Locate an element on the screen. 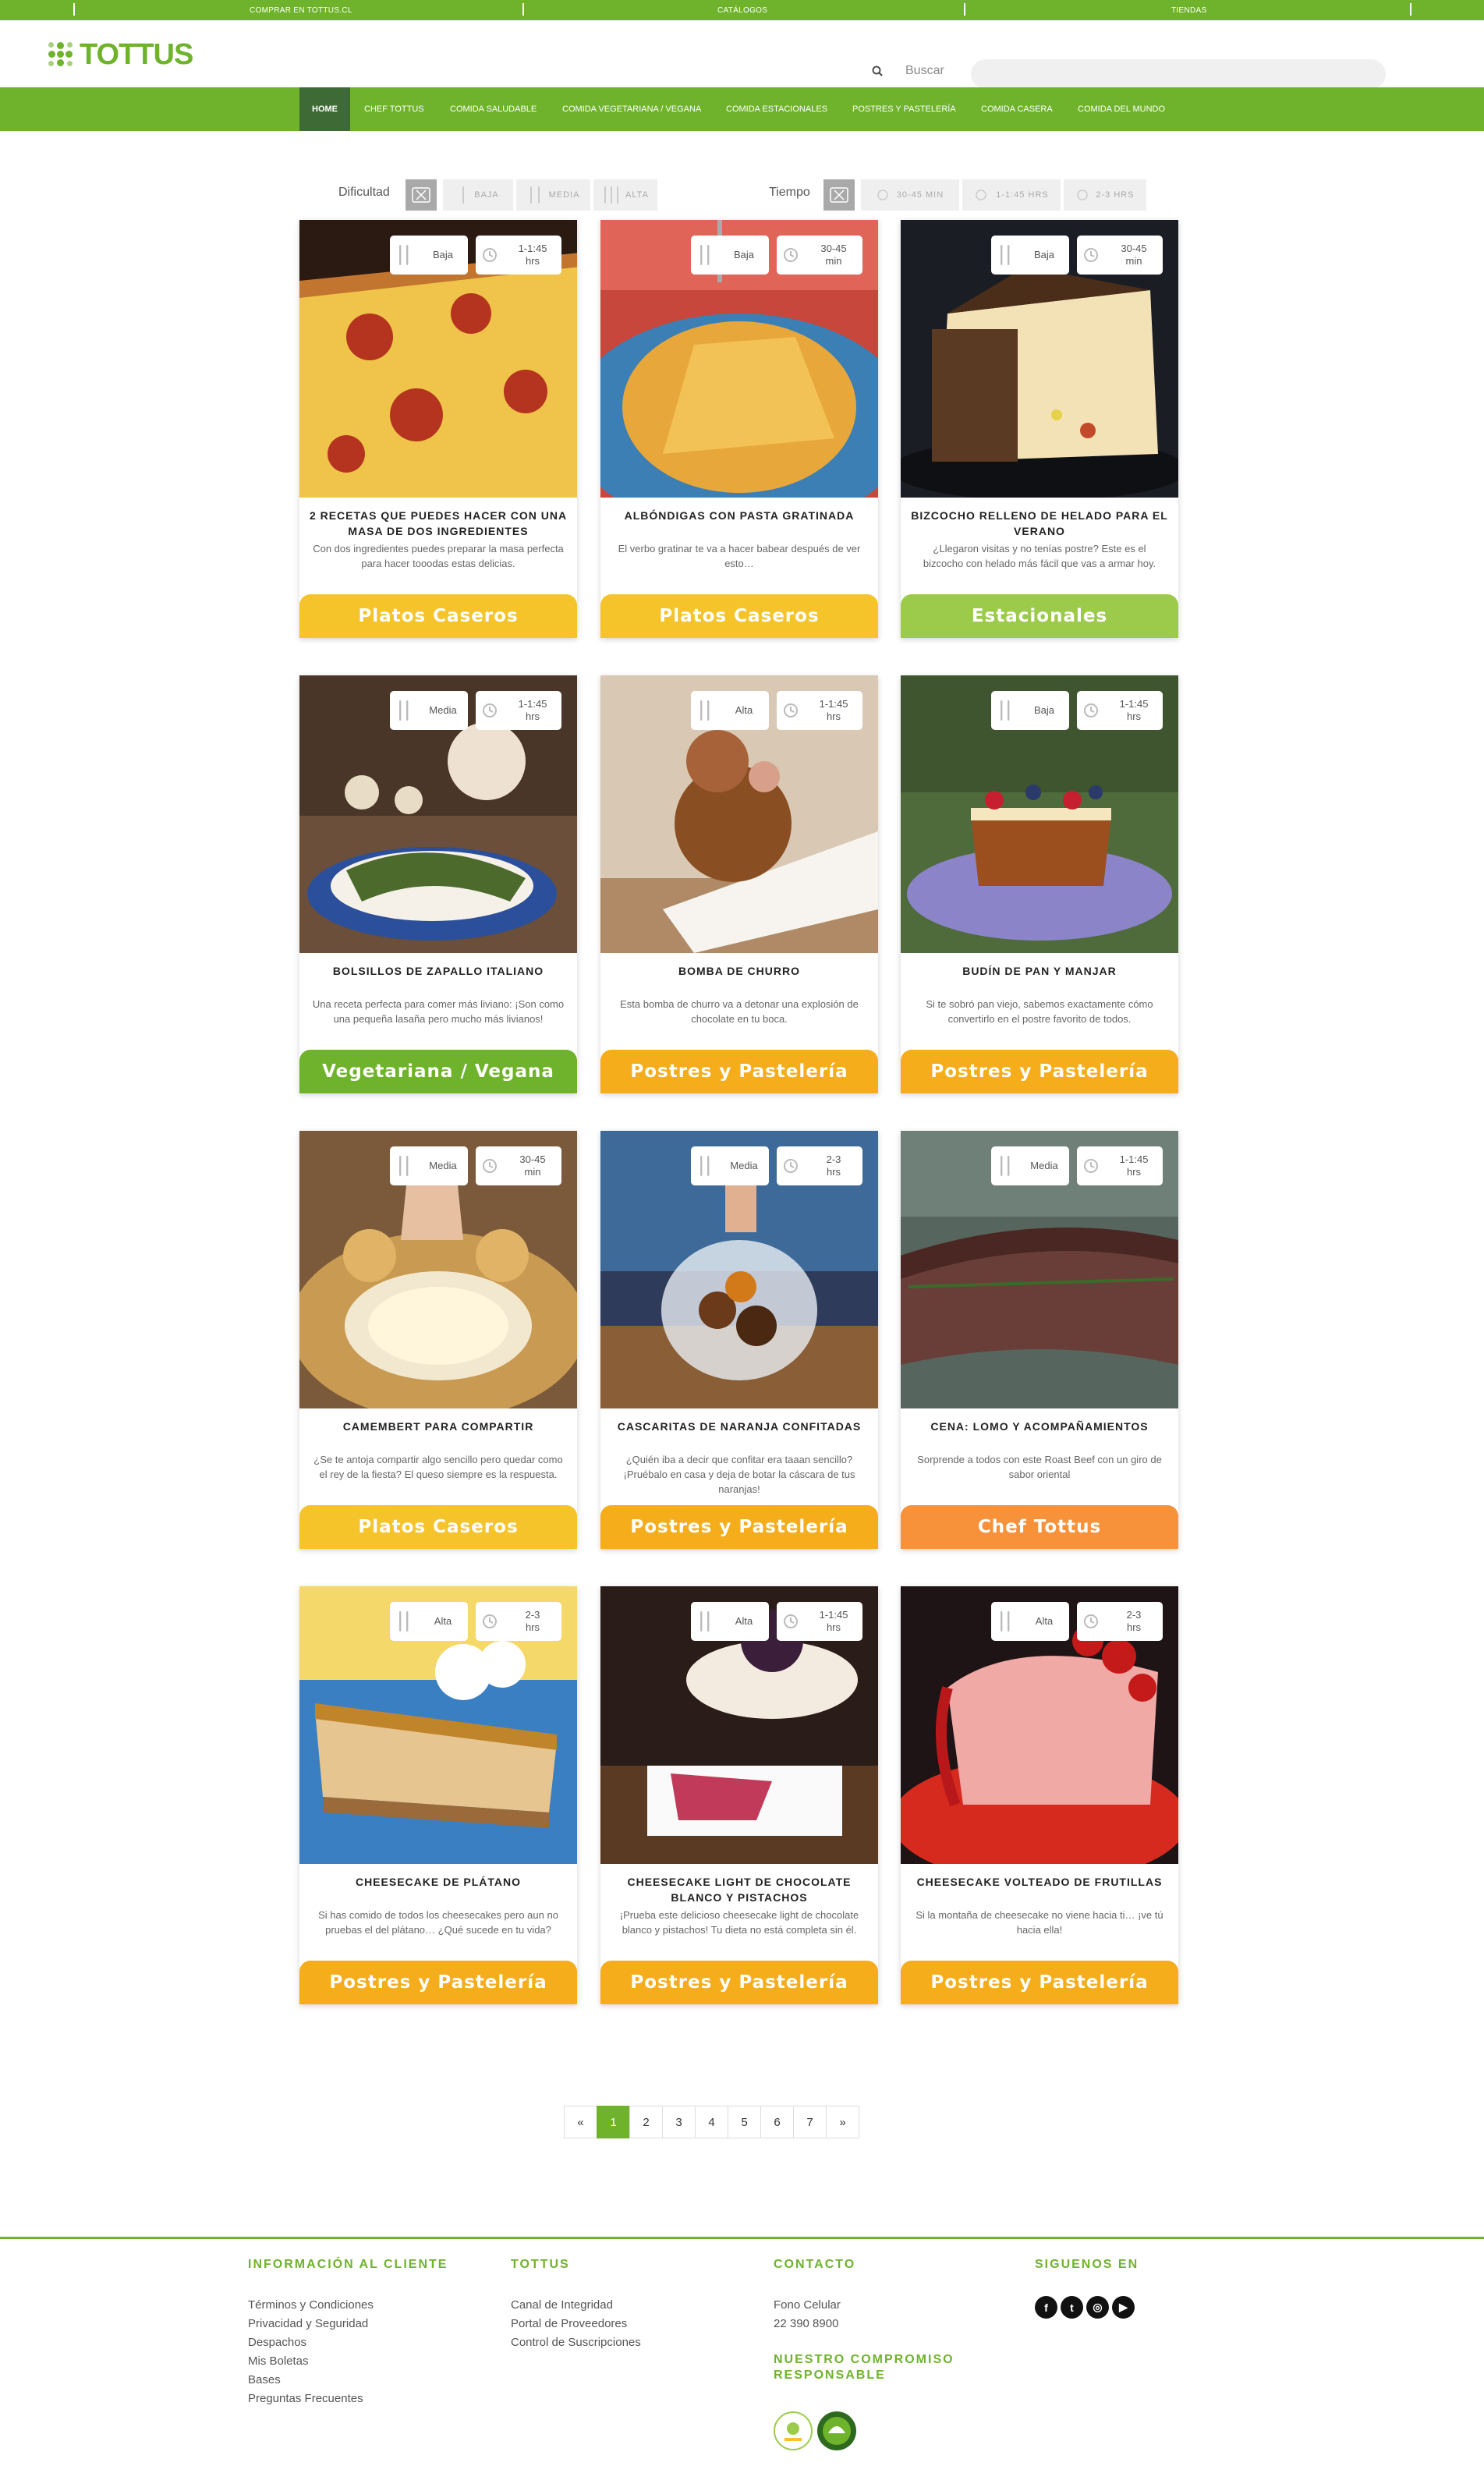 Image resolution: width=1484 pixels, height=2466 pixels. footer-link: Canal de Integridad is located at coordinates (562, 2306).